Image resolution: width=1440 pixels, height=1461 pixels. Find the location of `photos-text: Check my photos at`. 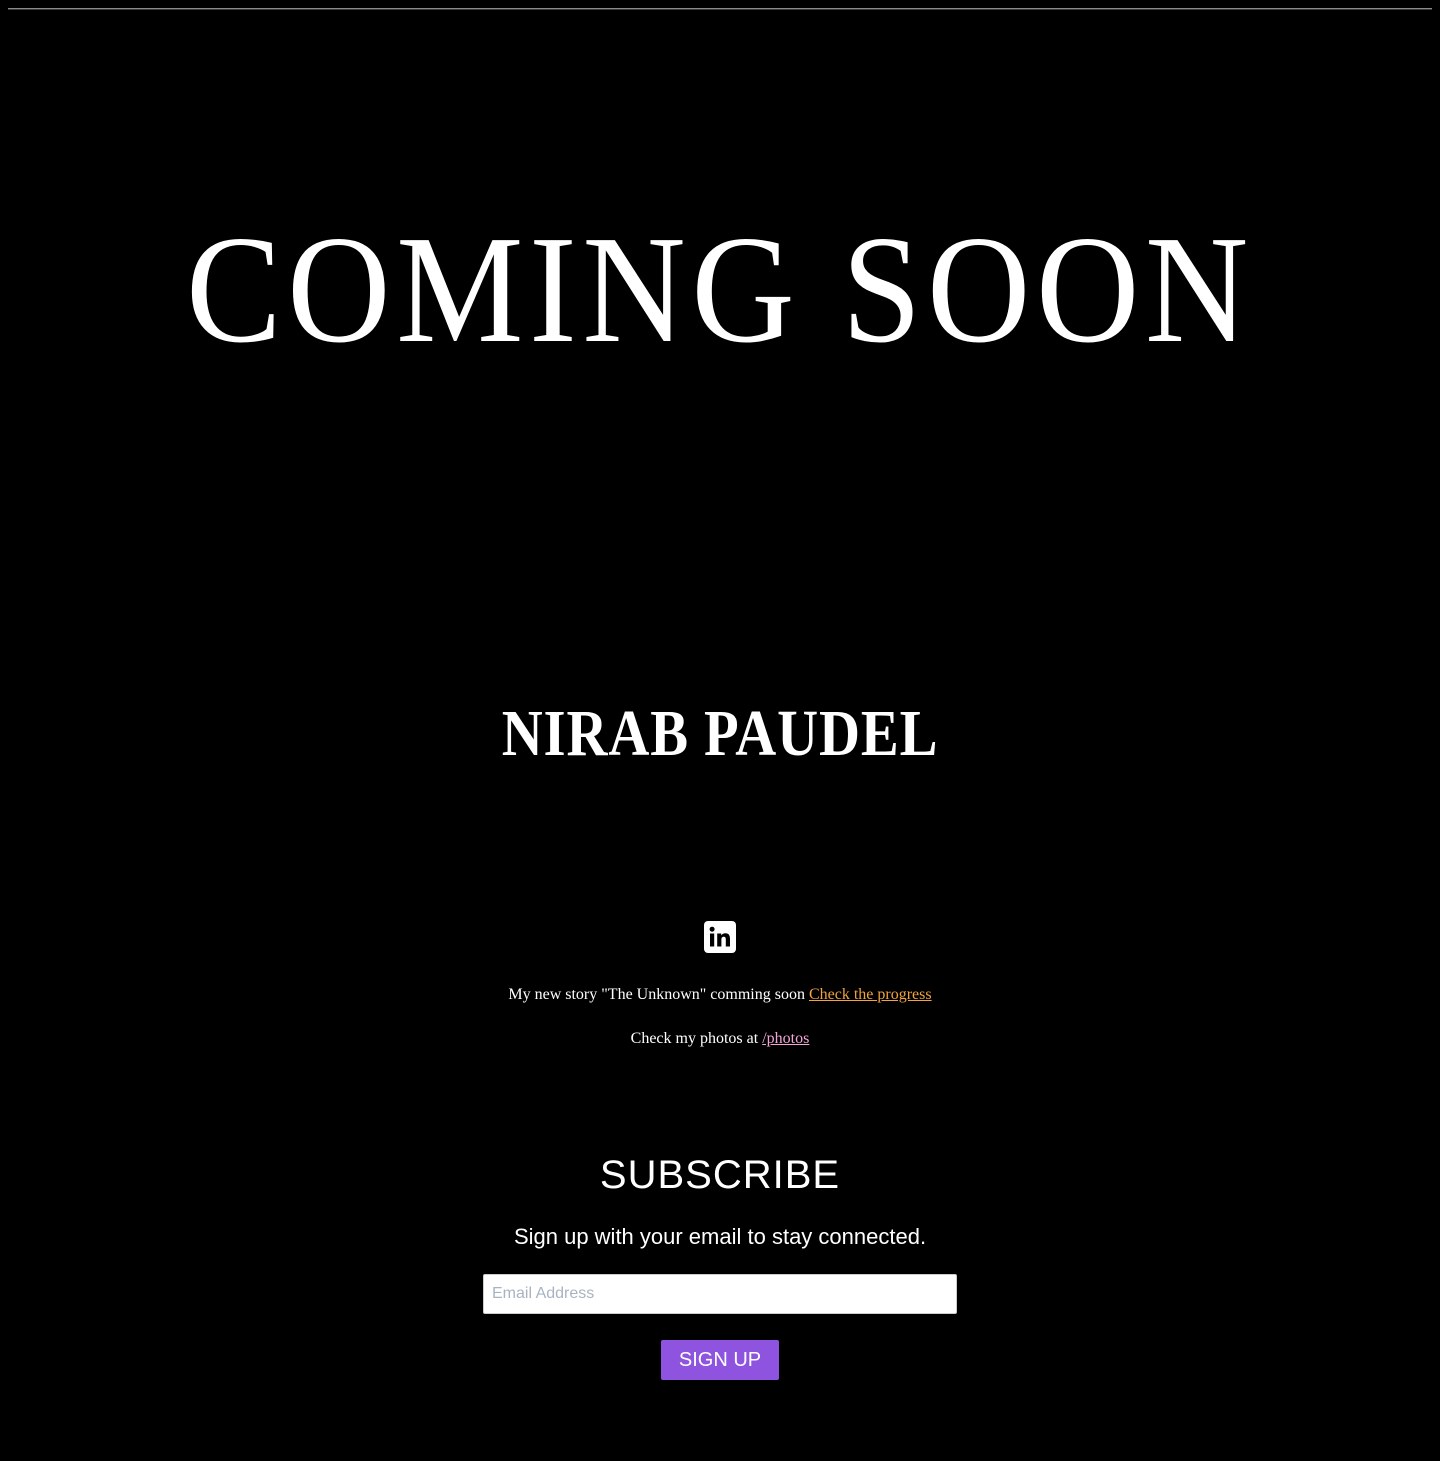

photos-text: Check my photos at is located at coordinates (696, 1038).